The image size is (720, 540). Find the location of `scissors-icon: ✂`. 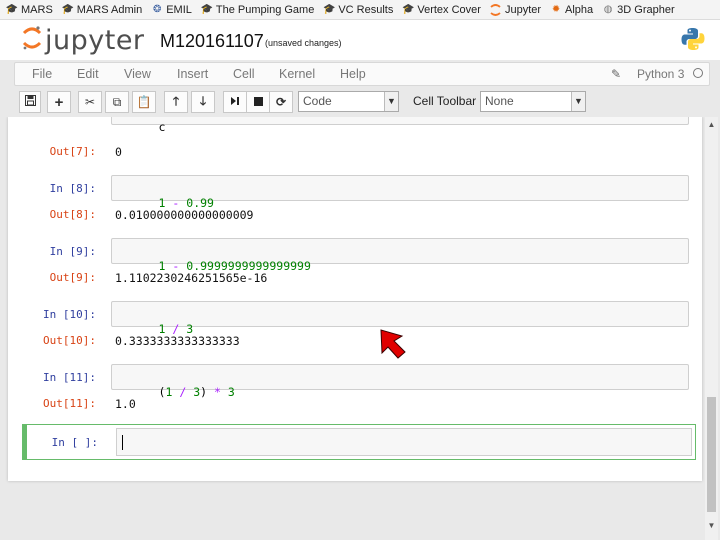

scissors-icon: ✂ is located at coordinates (90, 102).